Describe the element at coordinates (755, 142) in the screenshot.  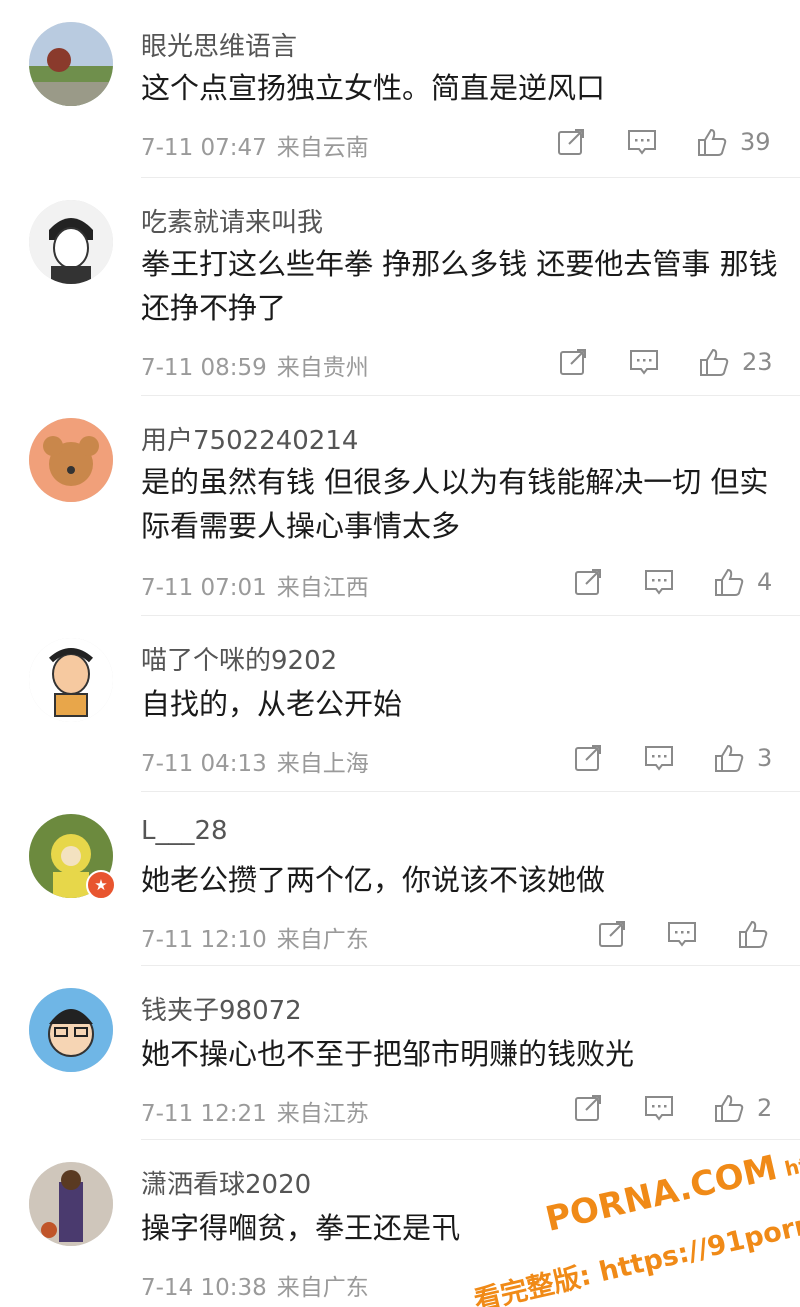
I see `like-count: 39` at that location.